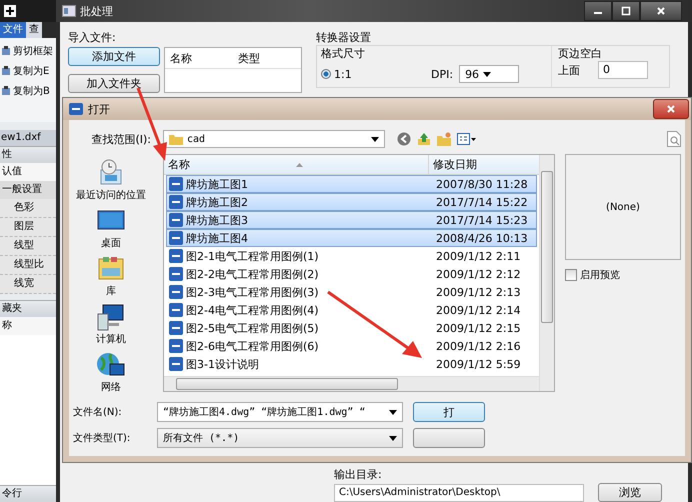  Describe the element at coordinates (111, 228) in the screenshot. I see `places-item: 桌面` at that location.